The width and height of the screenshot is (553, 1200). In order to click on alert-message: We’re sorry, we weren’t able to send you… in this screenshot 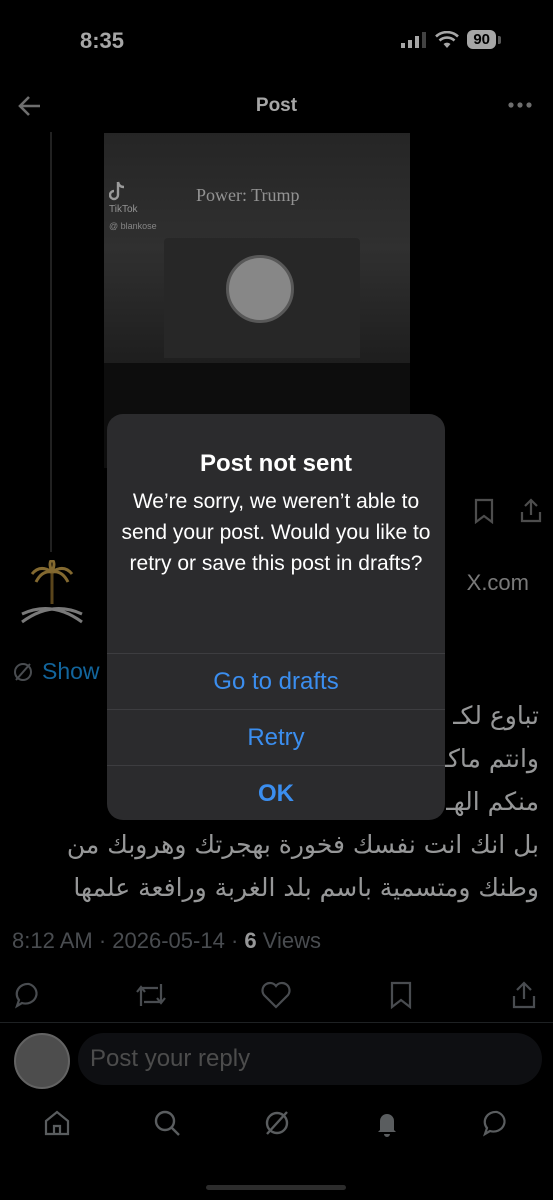, I will do `click(276, 532)`.